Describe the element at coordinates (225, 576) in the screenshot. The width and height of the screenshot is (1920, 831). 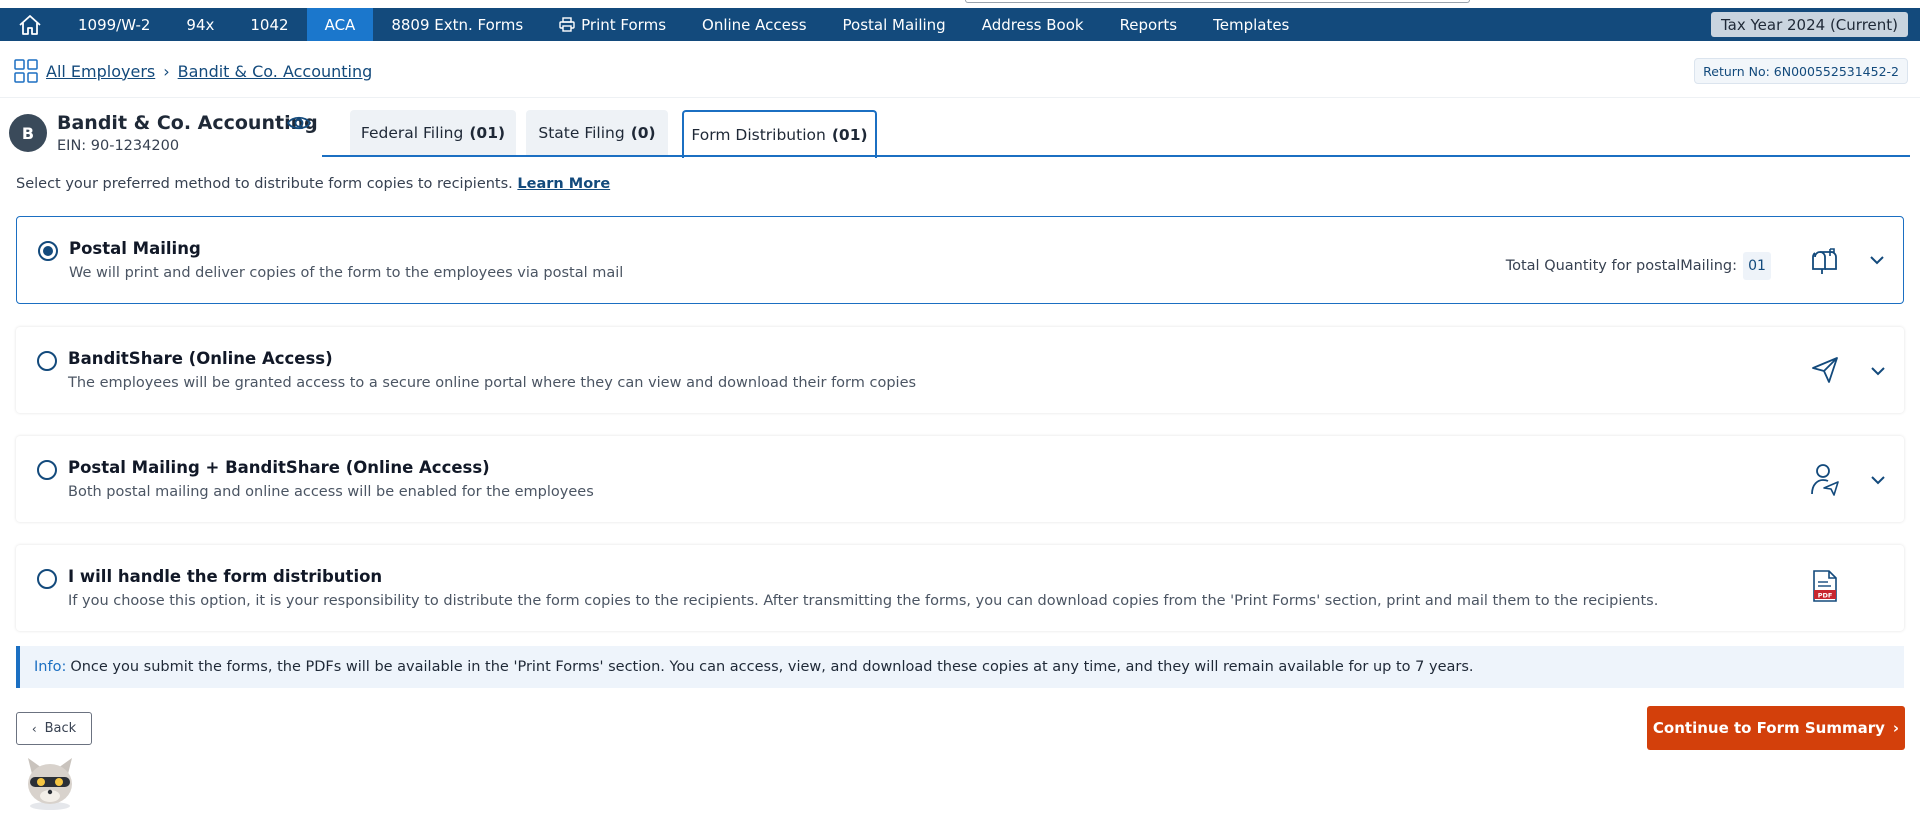
I see `option-title: I will handle the form distribution` at that location.